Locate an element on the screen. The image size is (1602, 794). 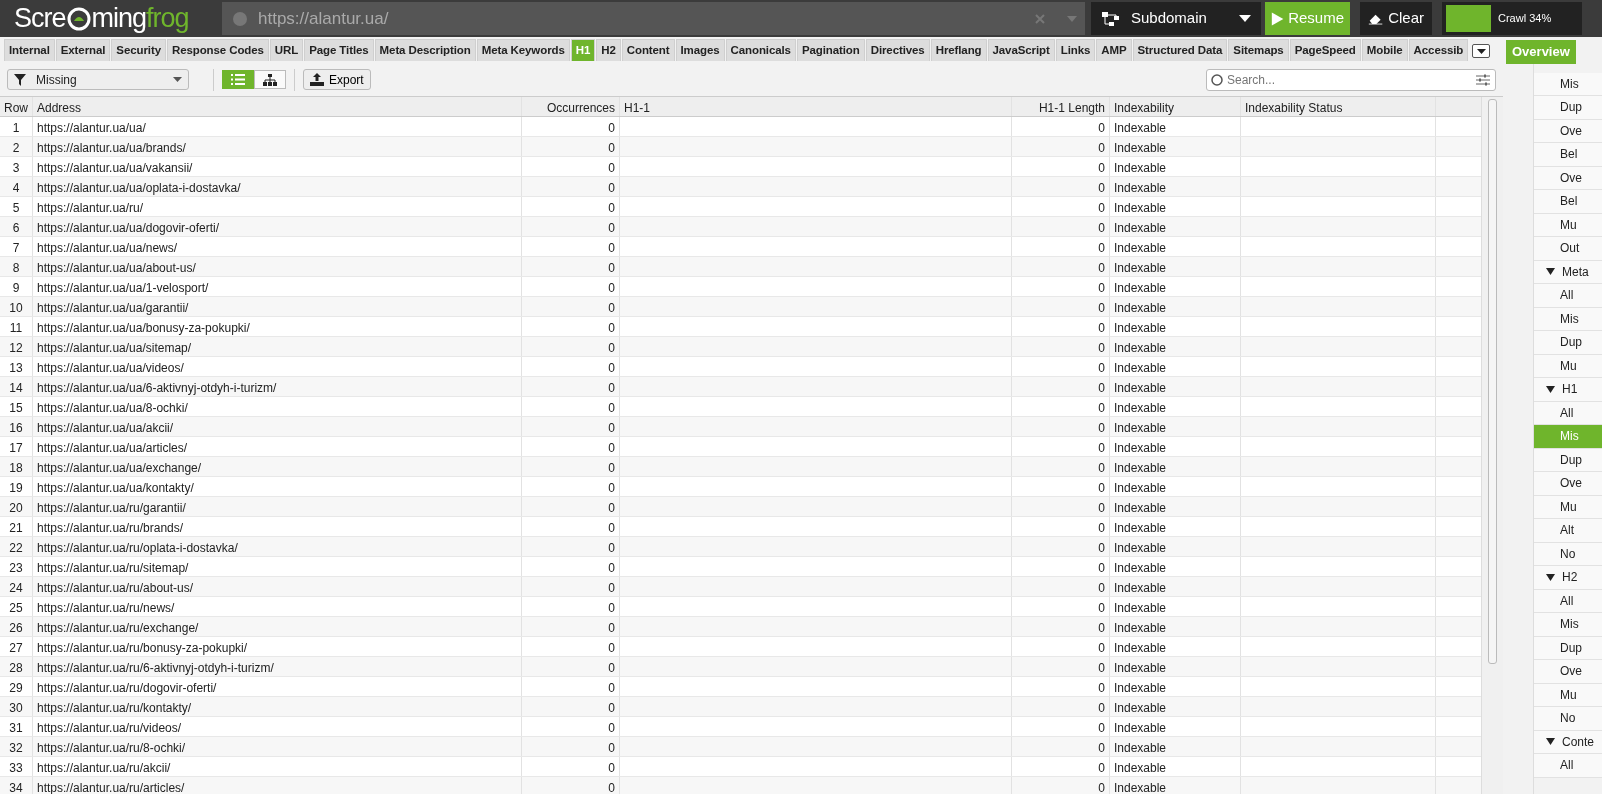
tree-item: Alt is located at coordinates (1568, 531).